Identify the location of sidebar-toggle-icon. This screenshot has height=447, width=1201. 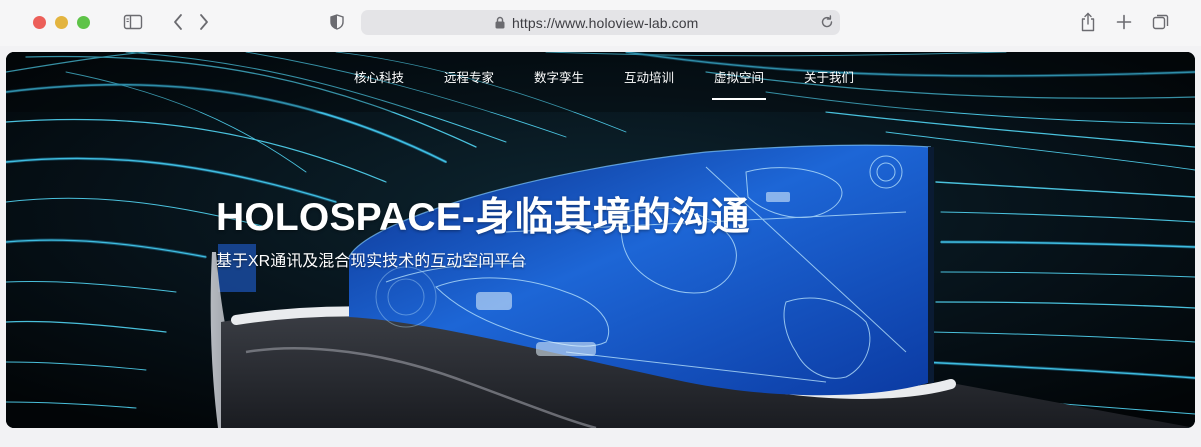
(133, 22).